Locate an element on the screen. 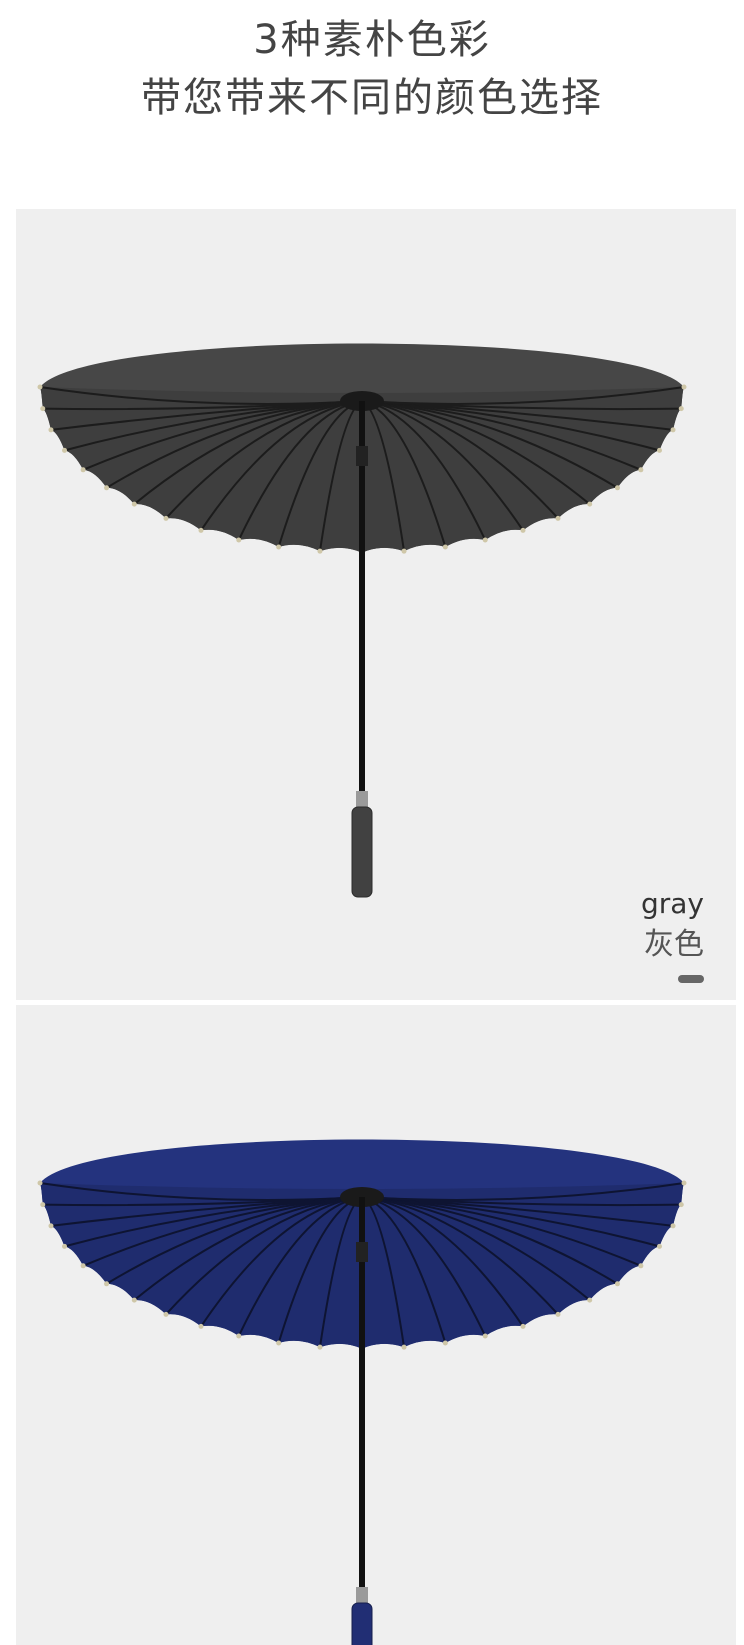 Image resolution: width=744 pixels, height=1645 pixels. subheadline: 带您带来不同的颜色选择 is located at coordinates (372, 98).